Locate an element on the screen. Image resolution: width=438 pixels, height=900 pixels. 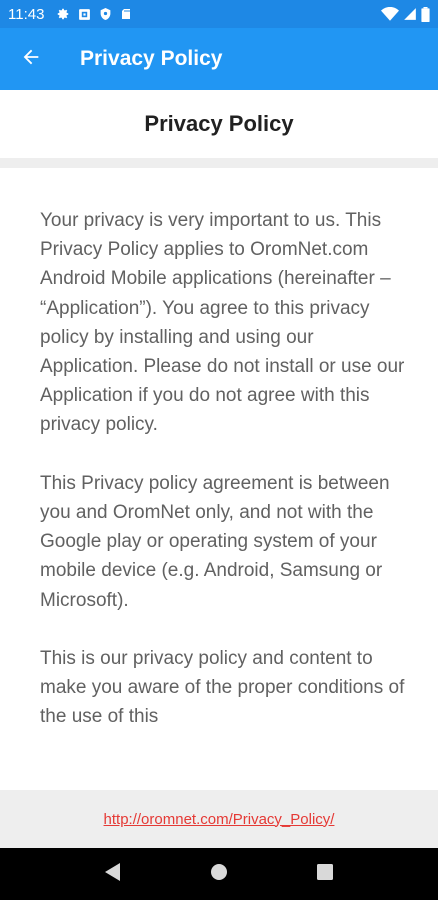
app-bar: Privacy Policy is located at coordinates (219, 59).